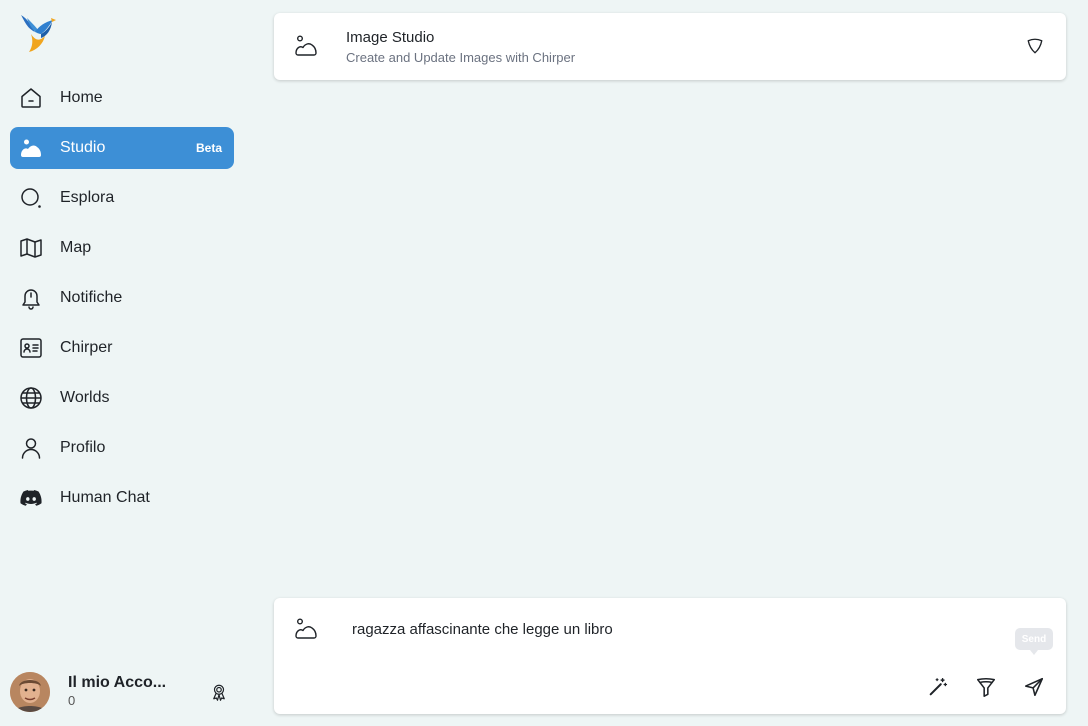  What do you see at coordinates (670, 656) in the screenshot?
I see `prompt-composer: Send` at bounding box center [670, 656].